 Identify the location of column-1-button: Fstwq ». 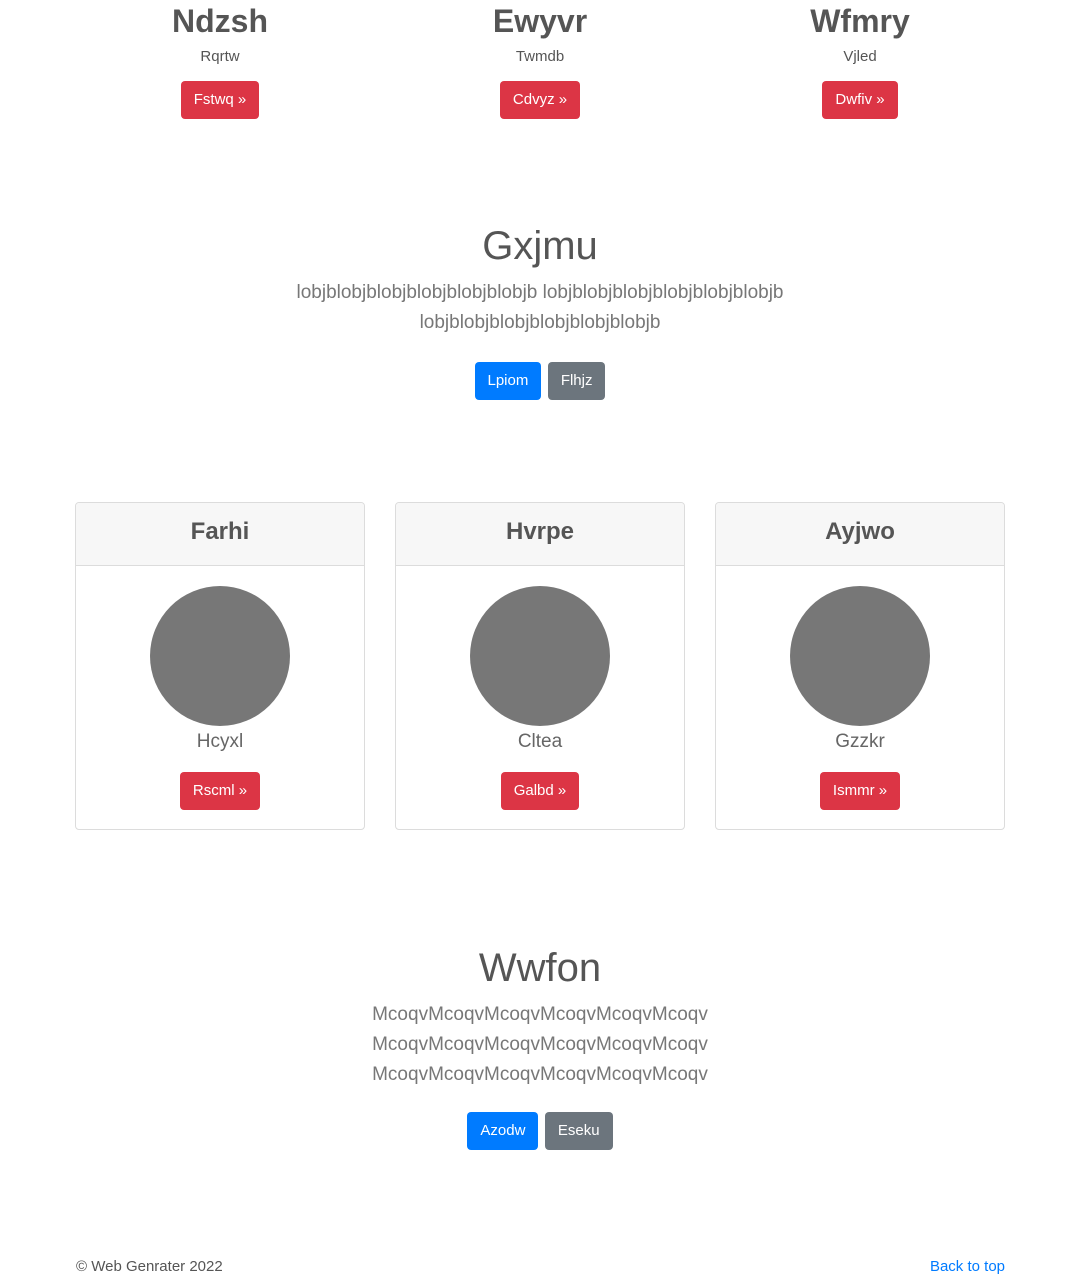
(220, 100).